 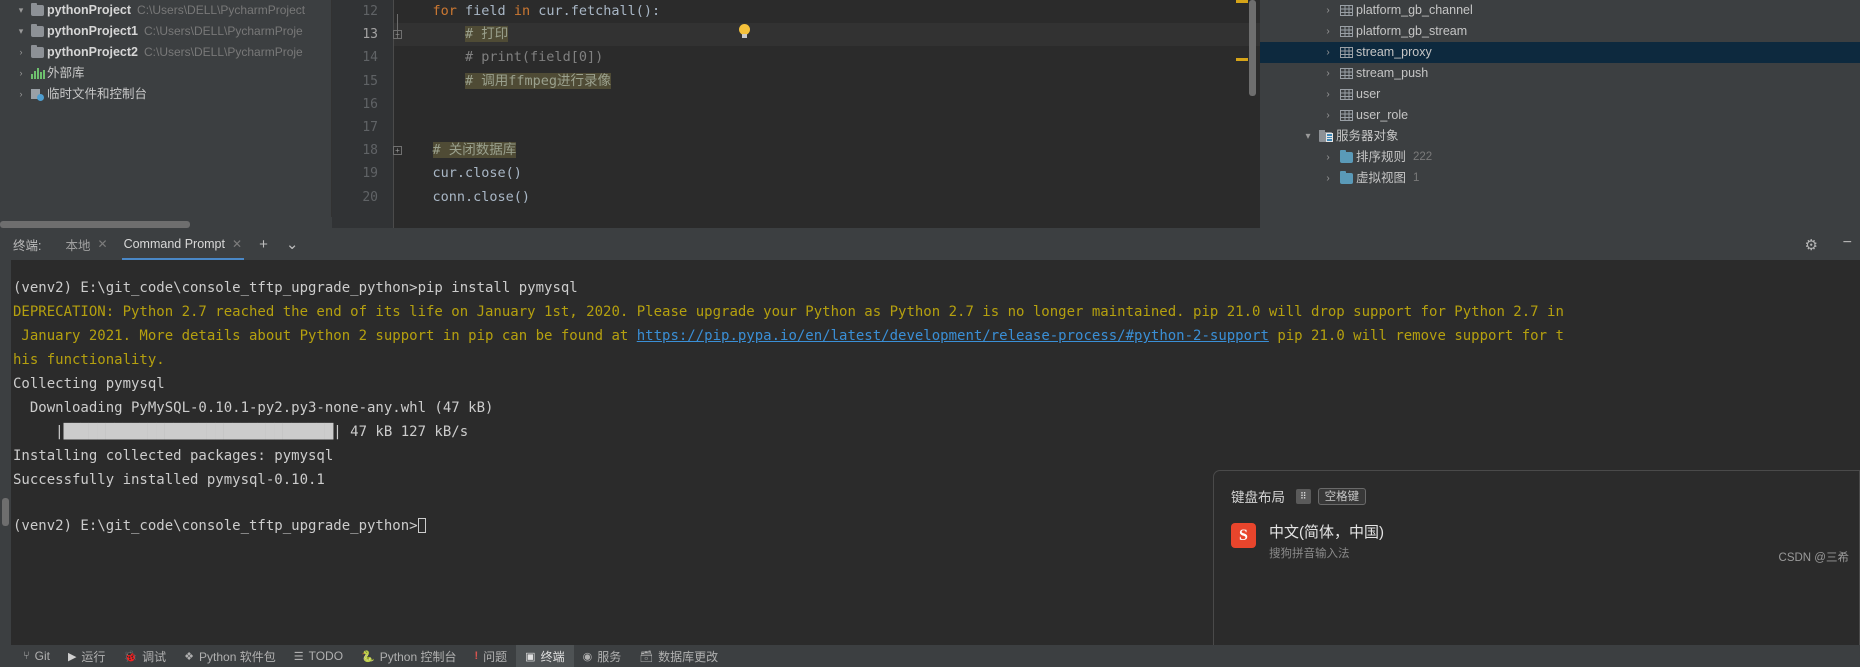 What do you see at coordinates (95, 224) in the screenshot?
I see `project-horizontal-scrollbar` at bounding box center [95, 224].